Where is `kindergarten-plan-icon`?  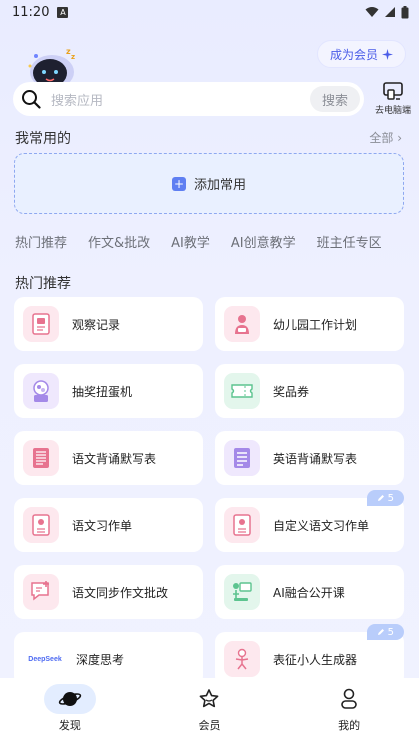 kindergarten-plan-icon is located at coordinates (242, 324).